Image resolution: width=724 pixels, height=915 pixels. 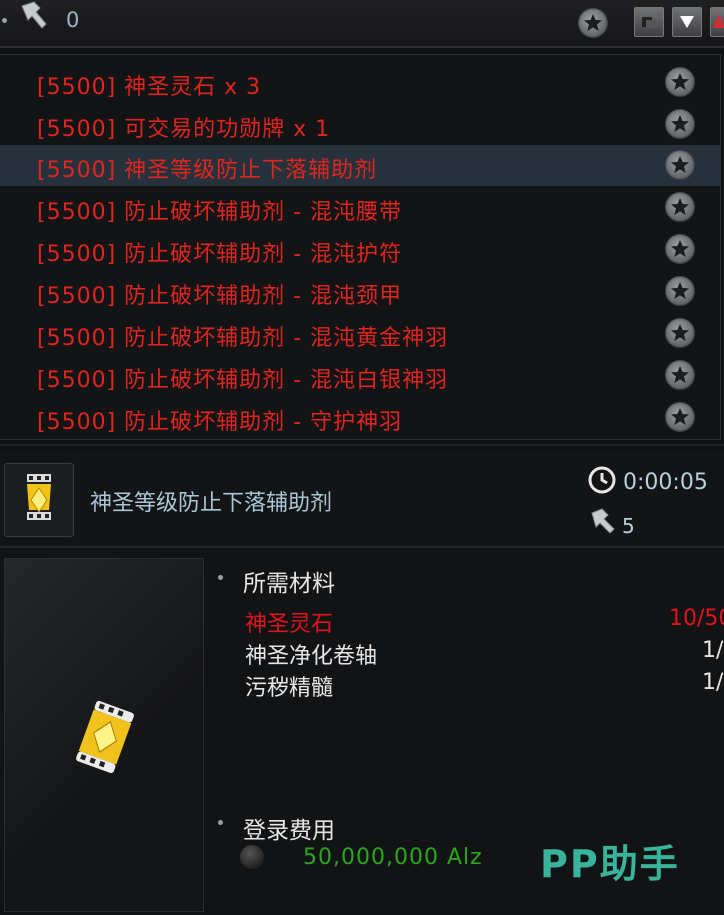 What do you see at coordinates (252, 857) in the screenshot?
I see `coin-icon` at bounding box center [252, 857].